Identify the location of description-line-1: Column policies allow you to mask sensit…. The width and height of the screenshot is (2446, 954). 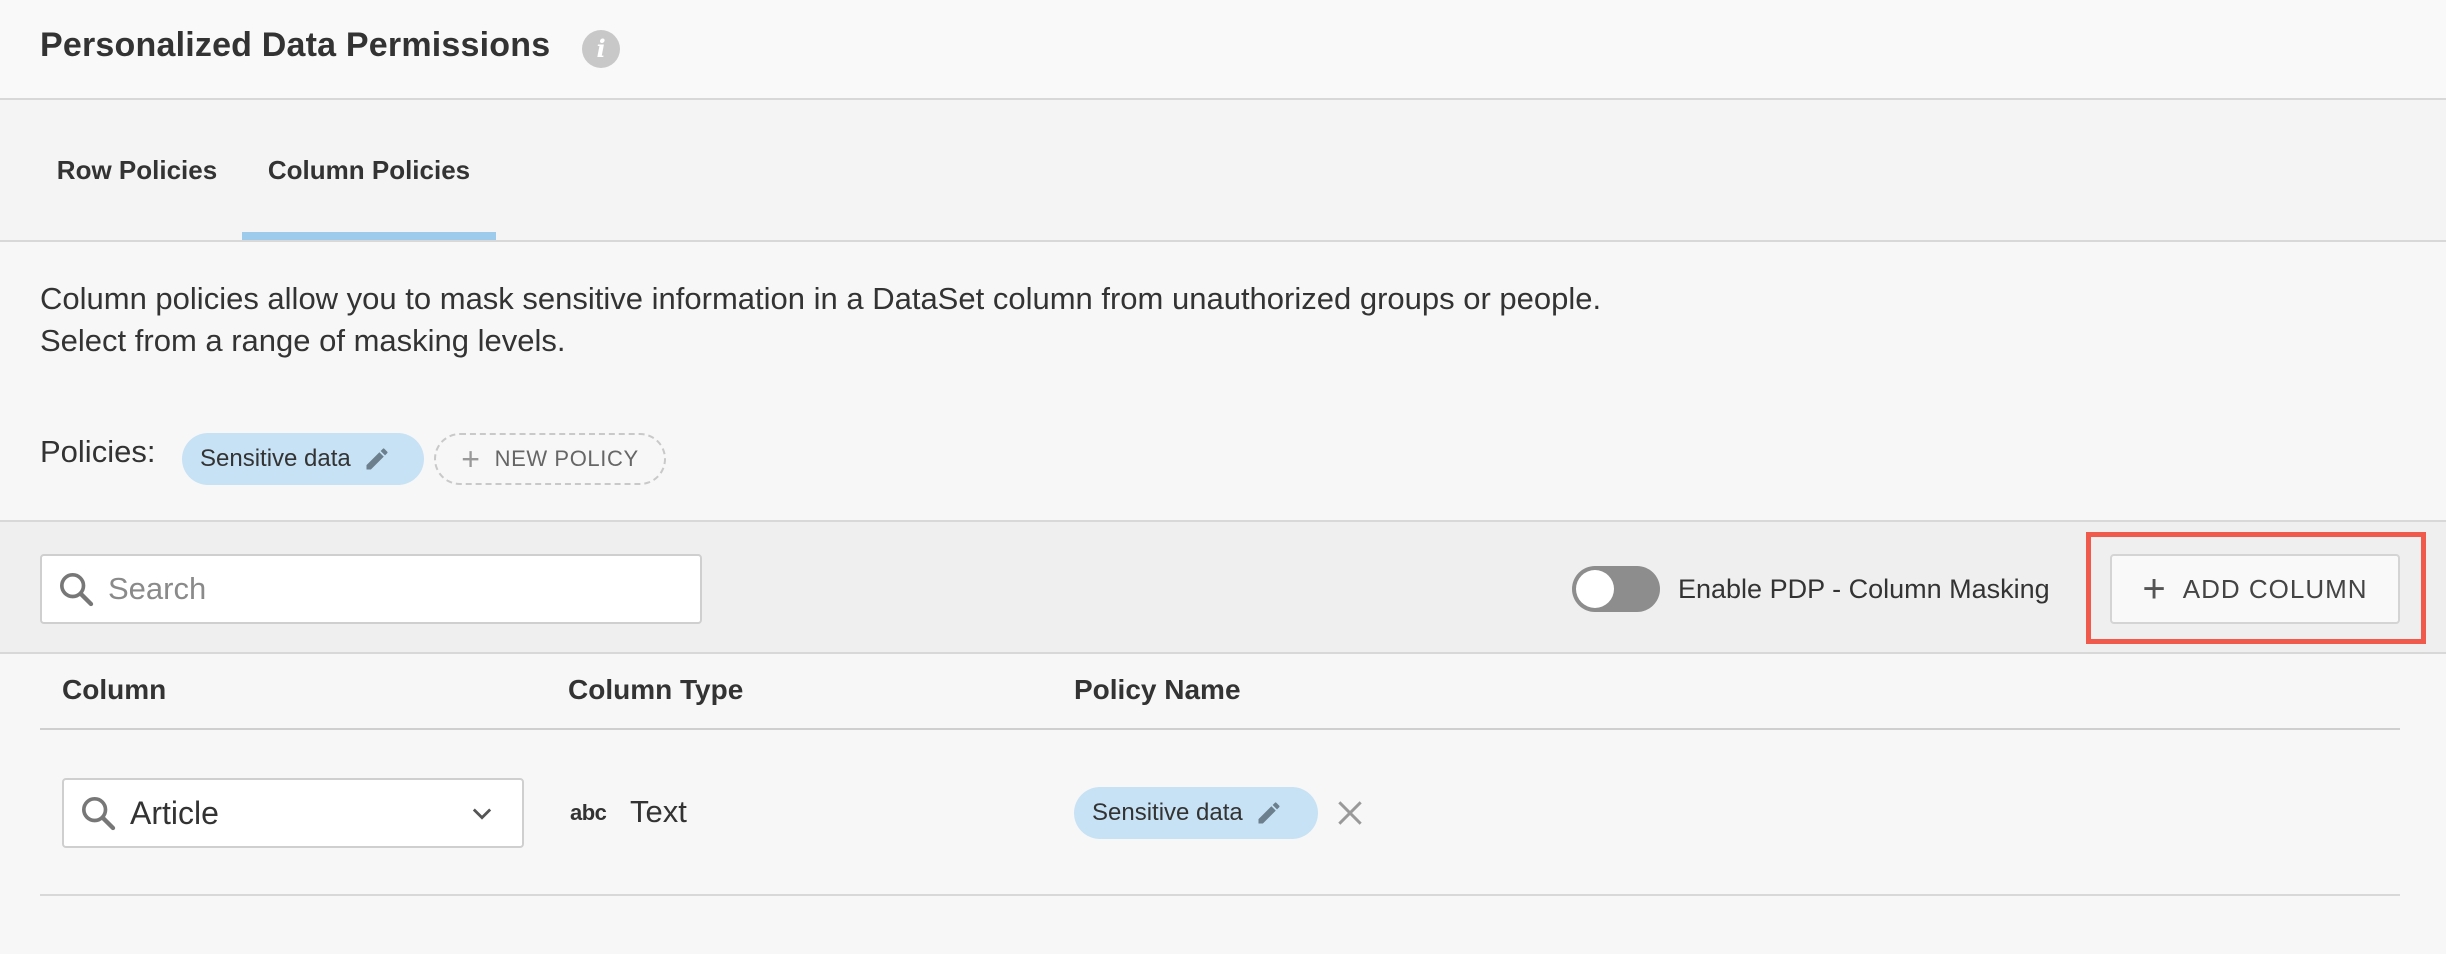
(821, 298).